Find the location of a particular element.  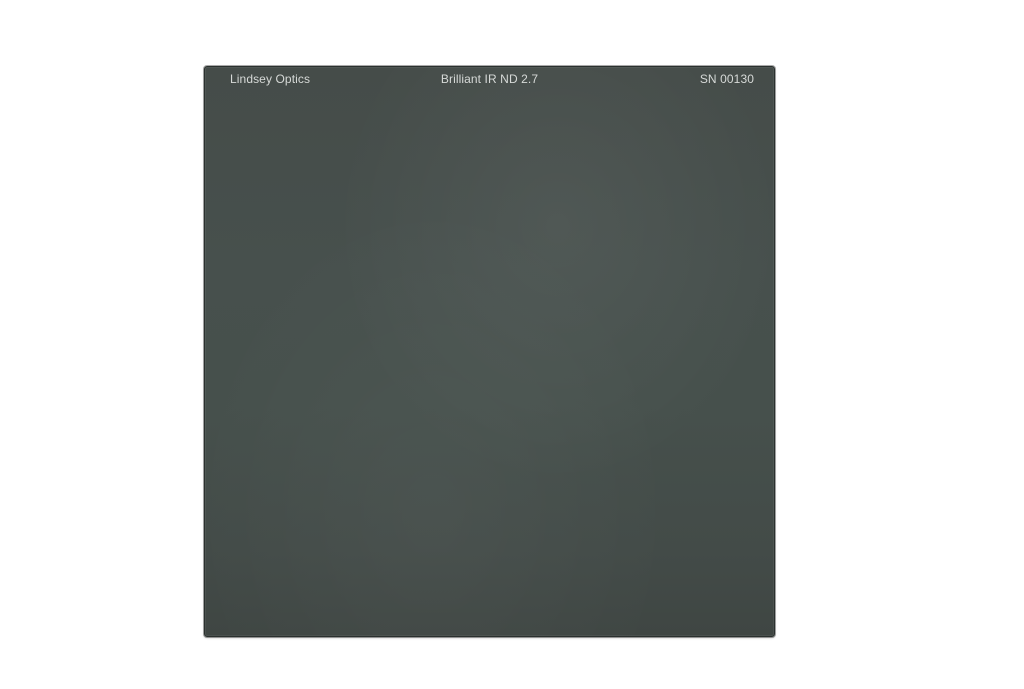

model-engraving: Brilliant IR ND 2.7 is located at coordinates (489, 79).